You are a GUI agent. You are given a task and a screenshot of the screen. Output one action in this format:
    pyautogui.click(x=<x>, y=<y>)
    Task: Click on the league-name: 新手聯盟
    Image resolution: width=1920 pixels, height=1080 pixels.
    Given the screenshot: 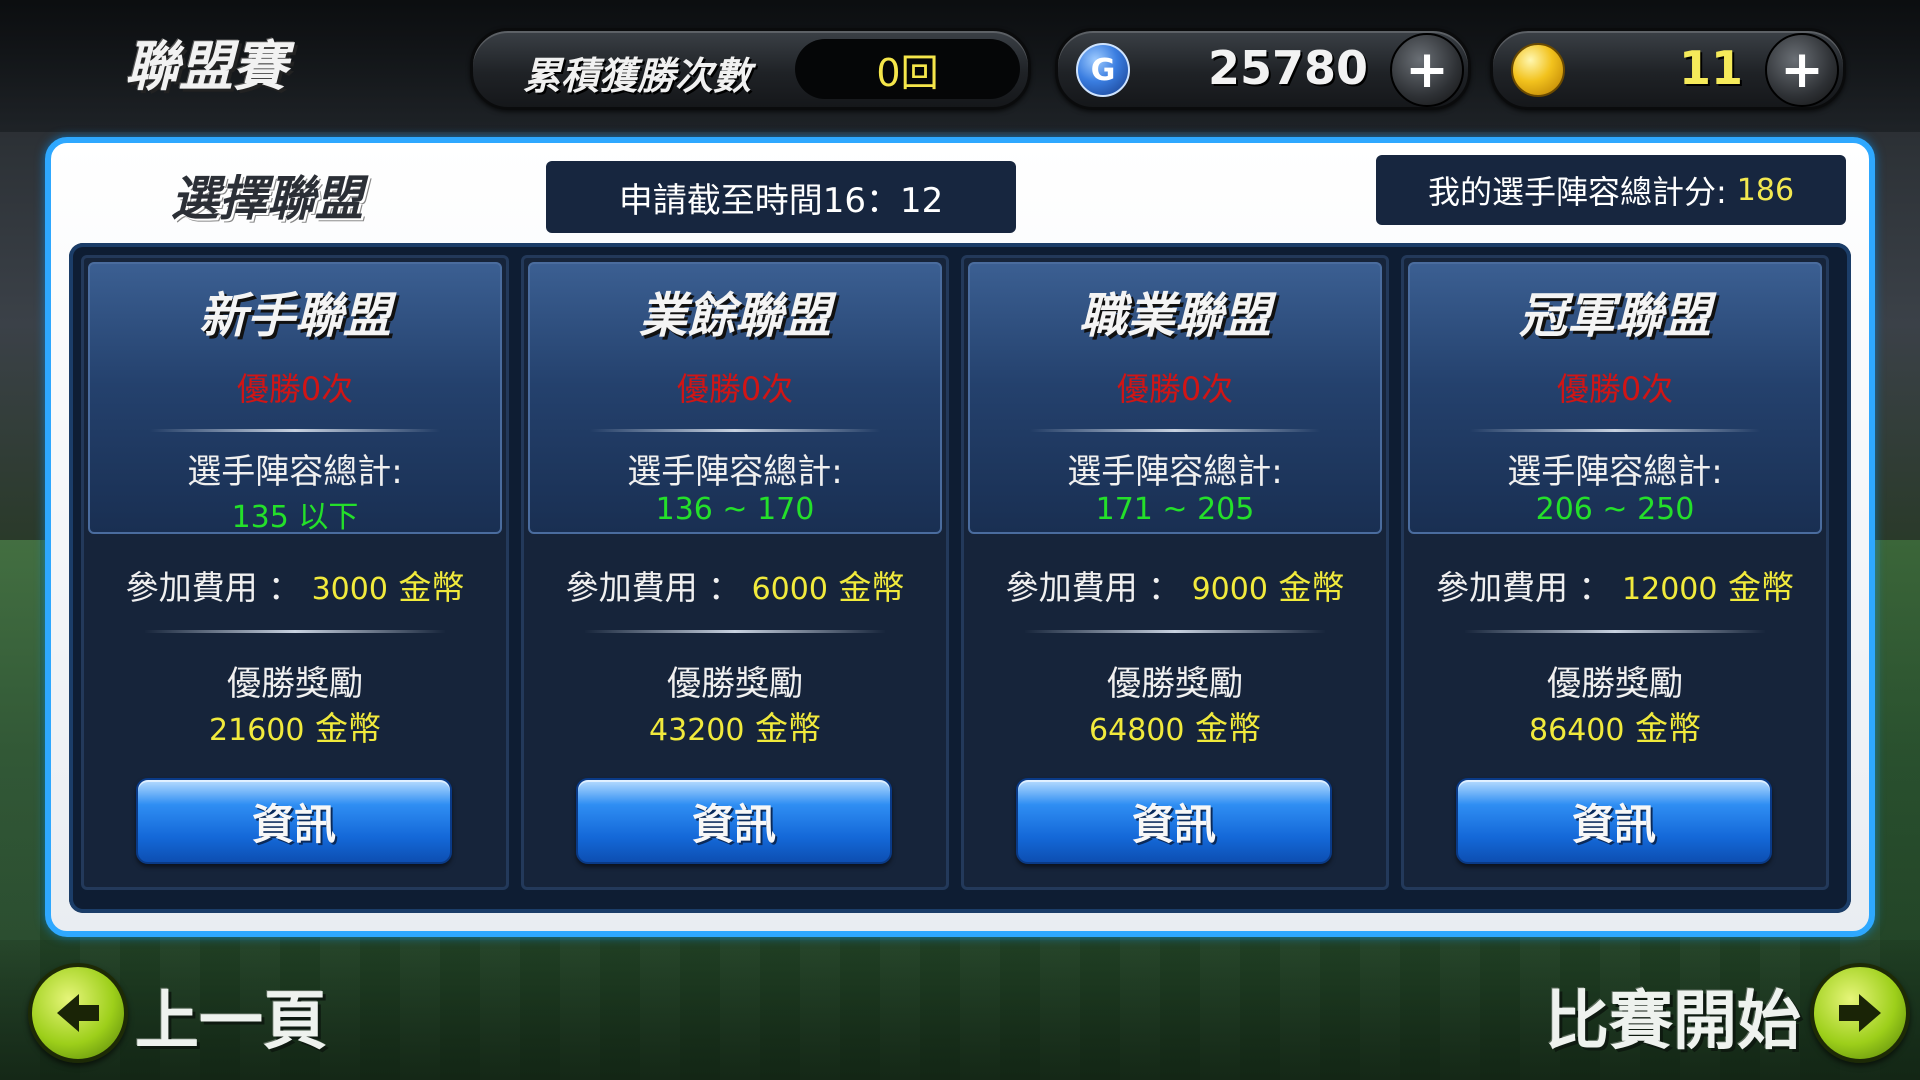 What is the action you would take?
    pyautogui.click(x=294, y=316)
    